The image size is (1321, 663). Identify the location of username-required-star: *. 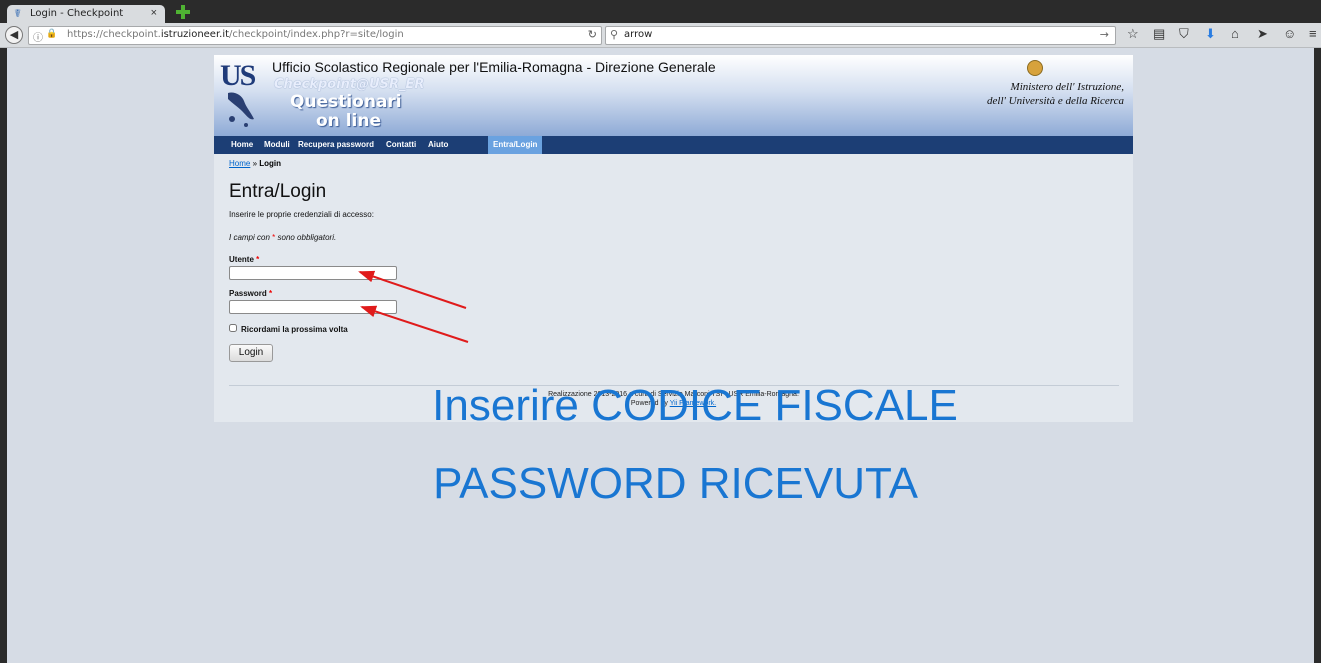
(258, 259).